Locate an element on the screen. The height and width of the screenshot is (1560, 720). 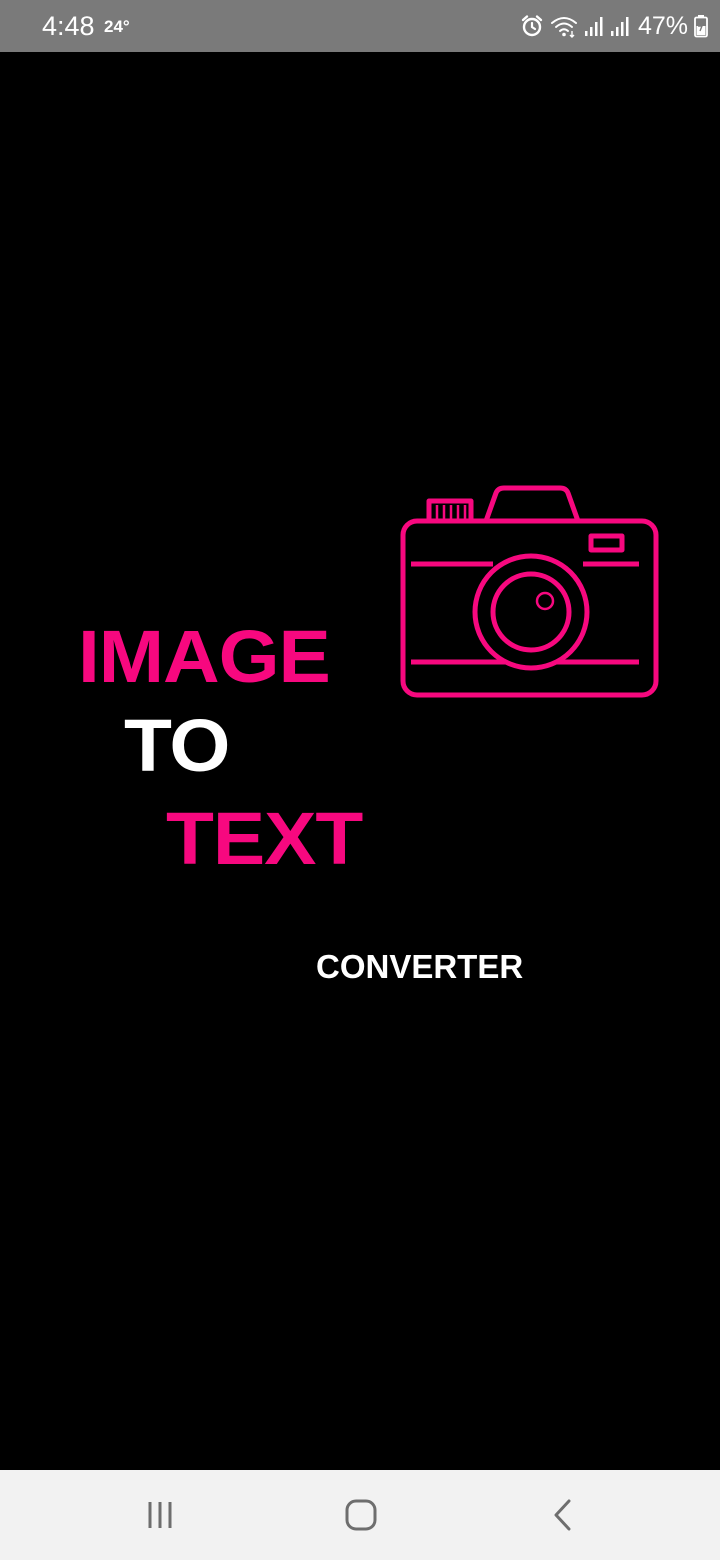
logo-word-to: TO is located at coordinates (177, 745).